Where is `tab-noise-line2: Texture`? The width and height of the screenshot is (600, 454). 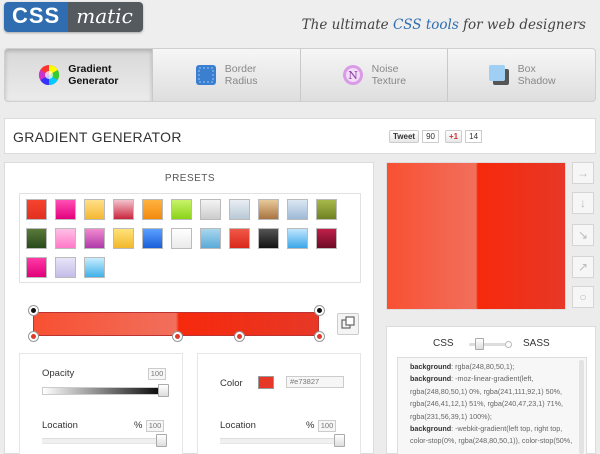
tab-noise-line2: Texture is located at coordinates (389, 81).